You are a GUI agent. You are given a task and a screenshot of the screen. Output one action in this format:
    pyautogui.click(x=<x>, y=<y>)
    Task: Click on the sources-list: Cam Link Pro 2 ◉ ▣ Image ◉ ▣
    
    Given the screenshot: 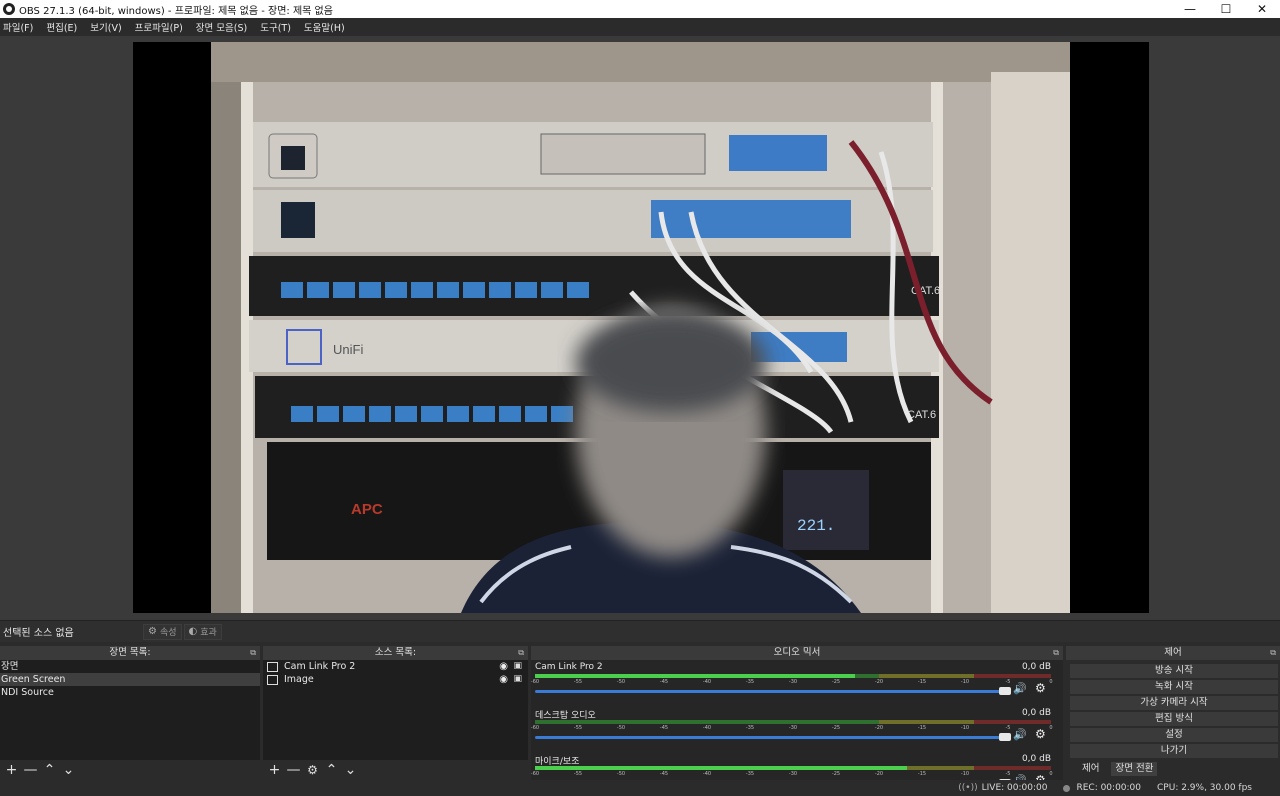 What is the action you would take?
    pyautogui.click(x=395, y=710)
    